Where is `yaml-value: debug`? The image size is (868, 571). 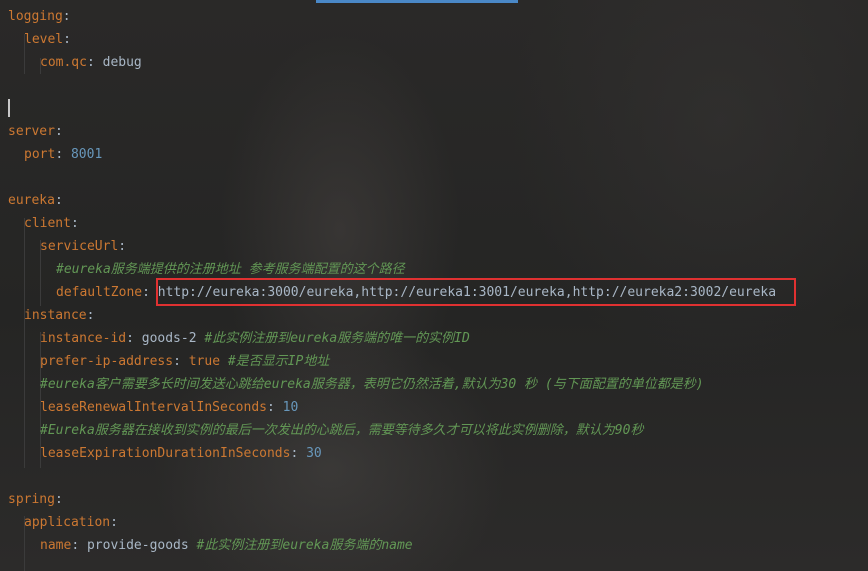
yaml-value: debug is located at coordinates (122, 62).